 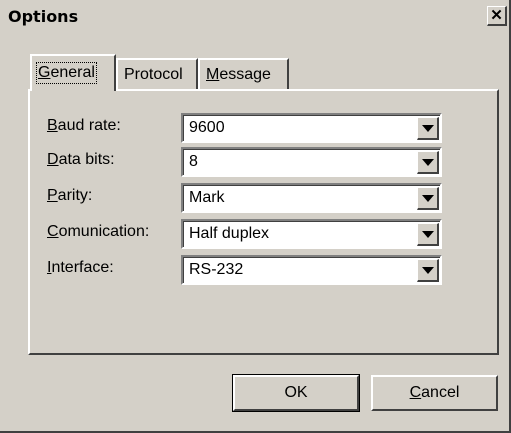 I want to click on data-bits-select: 8, so click(x=311, y=162).